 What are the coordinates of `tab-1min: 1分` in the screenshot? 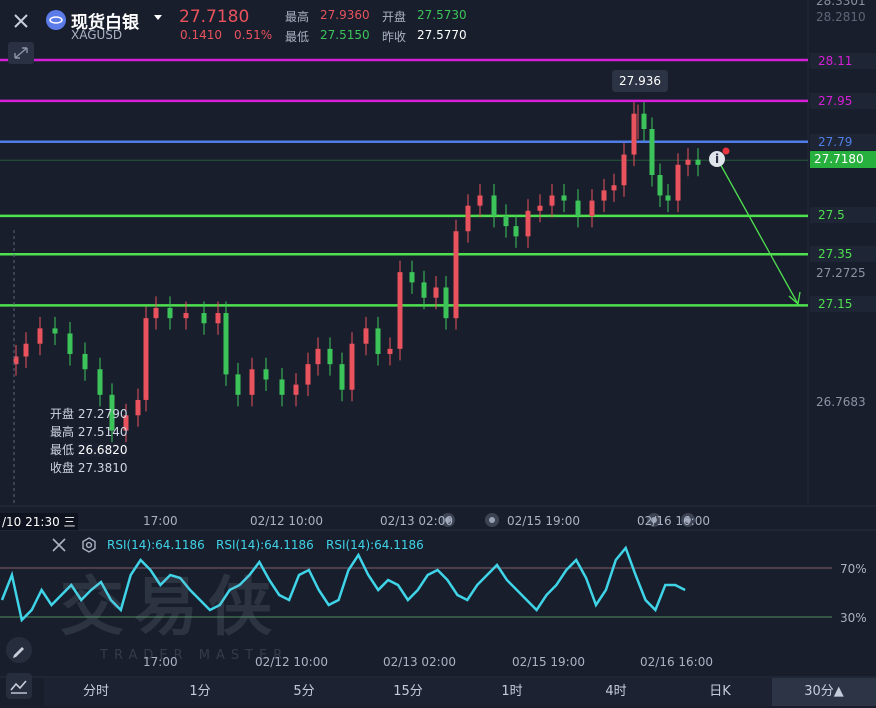 It's located at (200, 692).